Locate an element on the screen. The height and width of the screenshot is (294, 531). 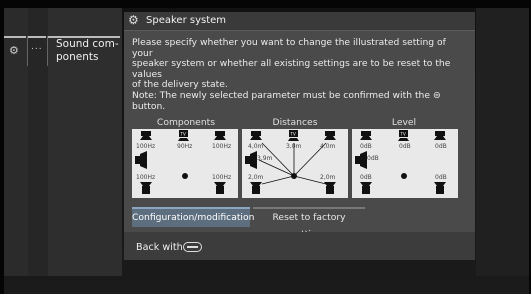
tab-configuration-modification: Configuration/modification is located at coordinates (193, 217).